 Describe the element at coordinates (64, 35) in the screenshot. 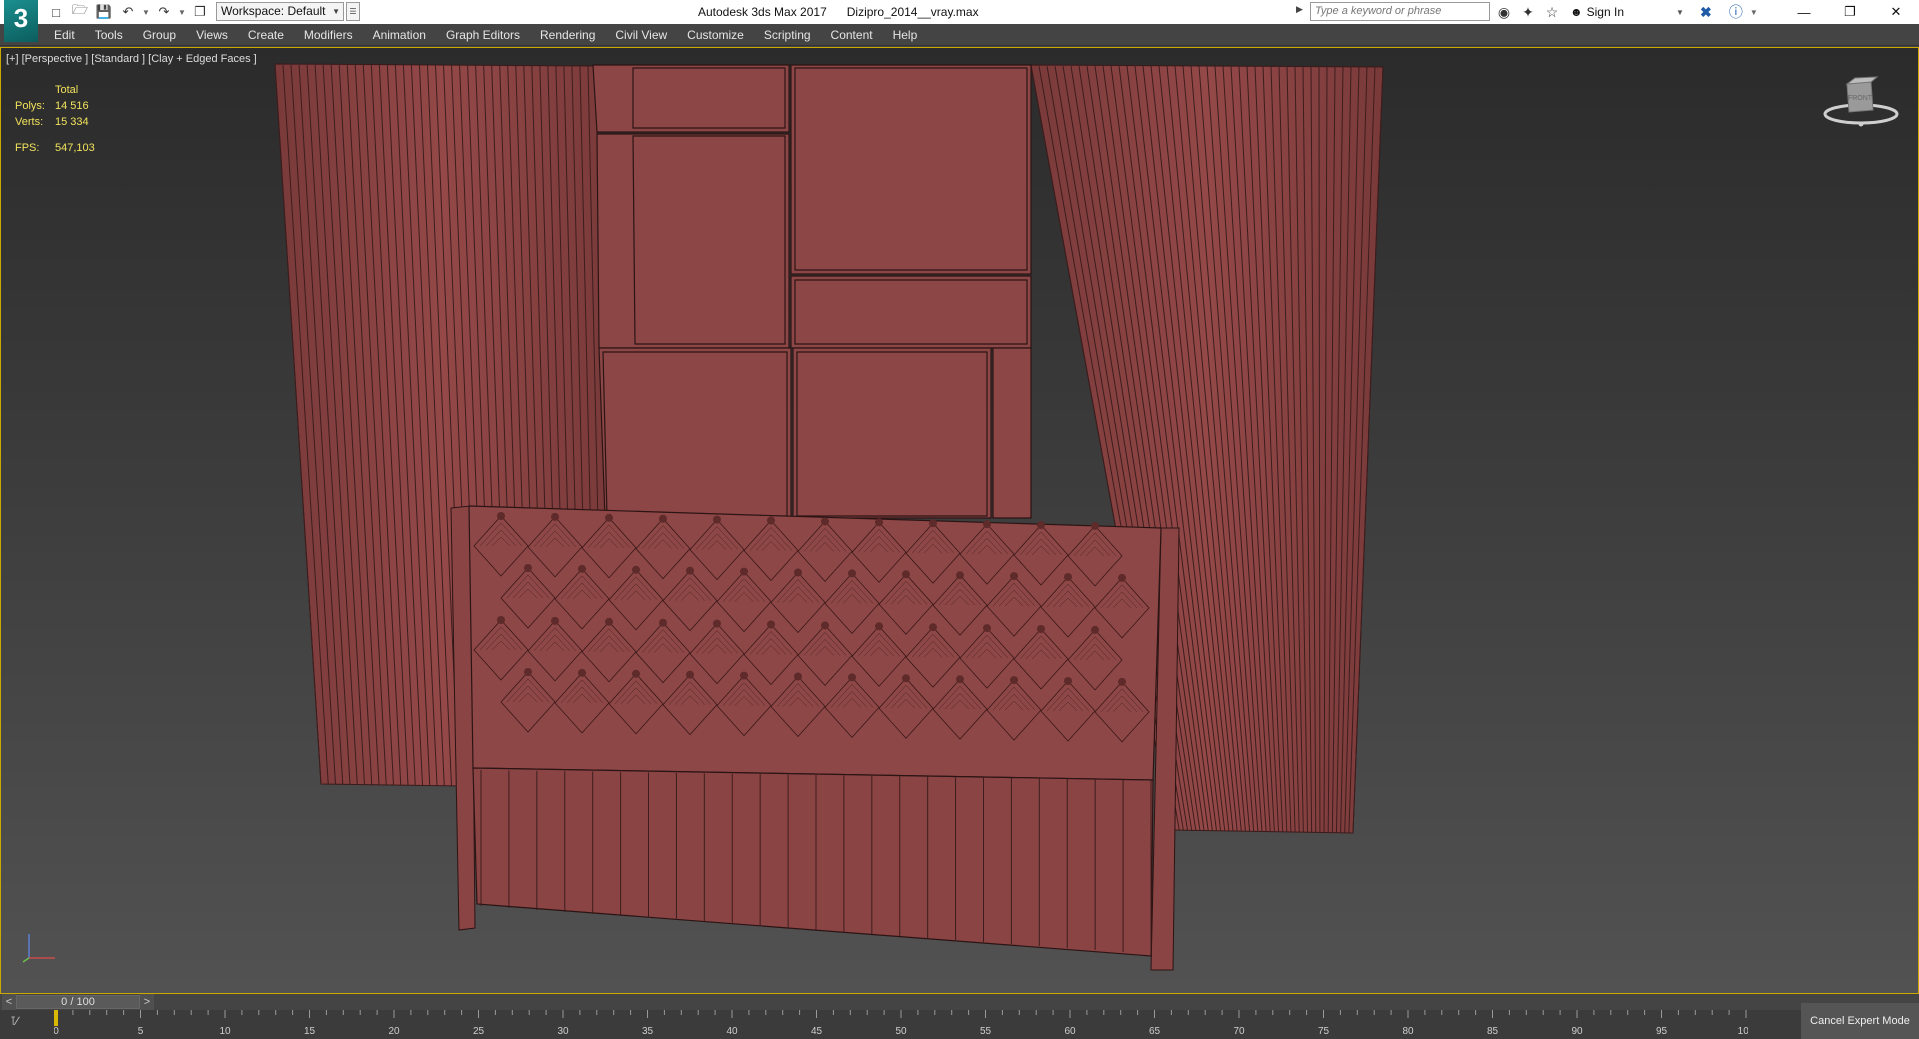

I see `menu-edit: Edit` at that location.